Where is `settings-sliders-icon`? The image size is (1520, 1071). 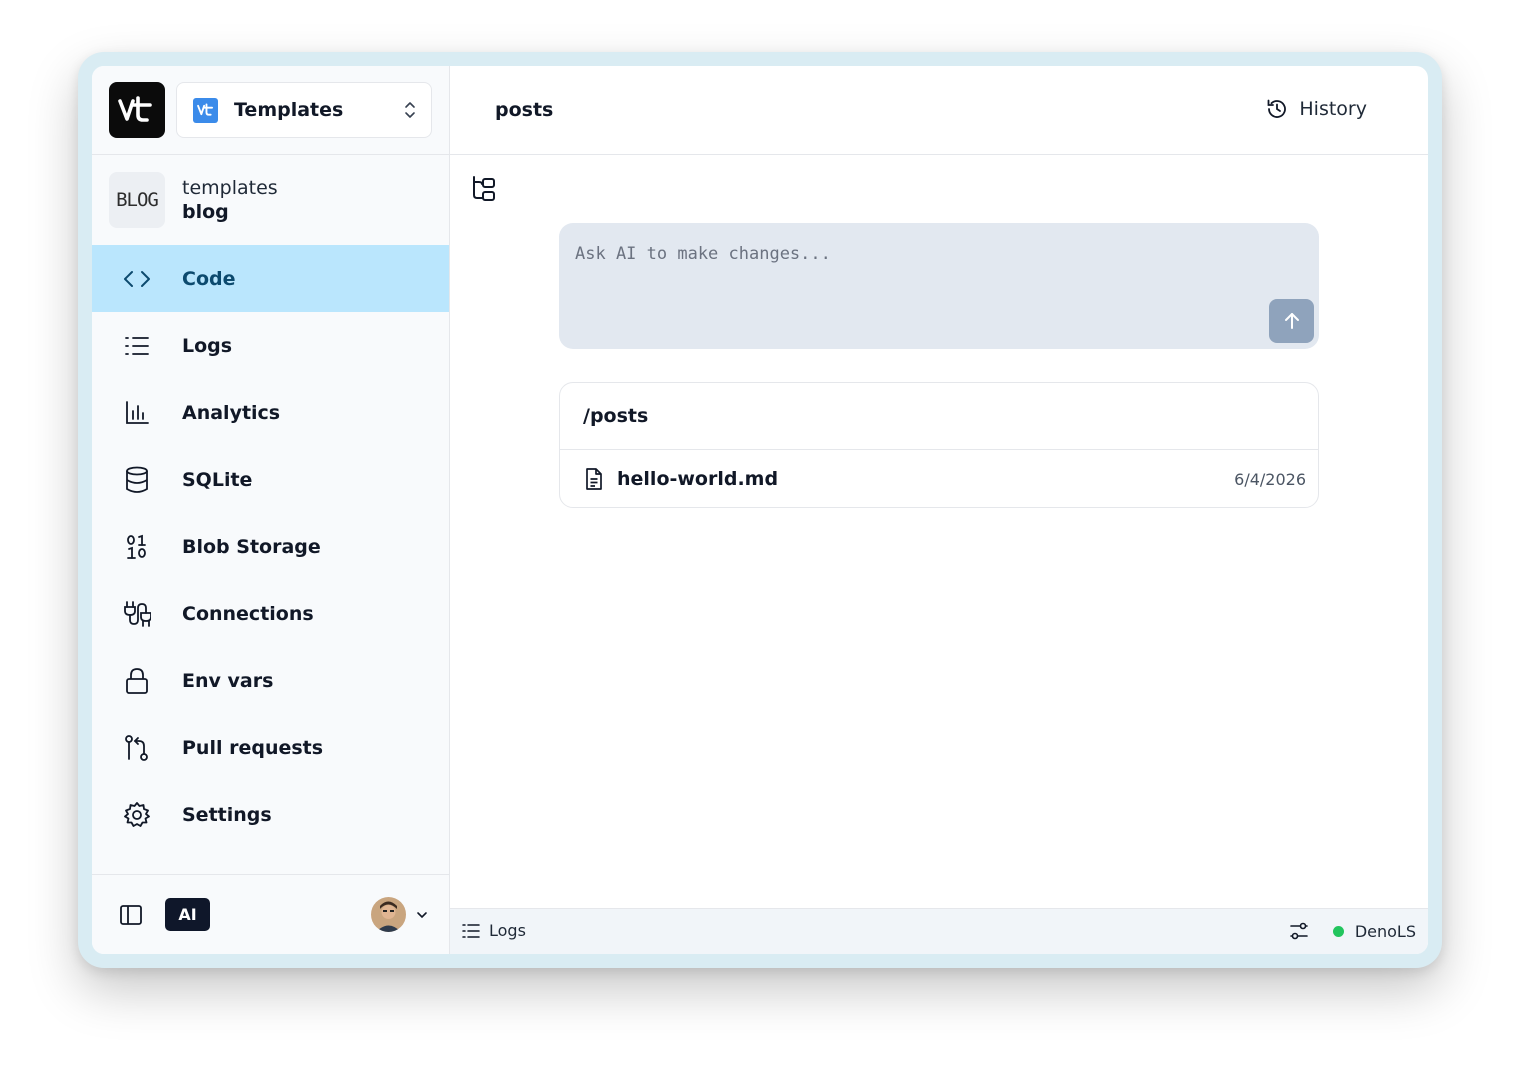 settings-sliders-icon is located at coordinates (1299, 931).